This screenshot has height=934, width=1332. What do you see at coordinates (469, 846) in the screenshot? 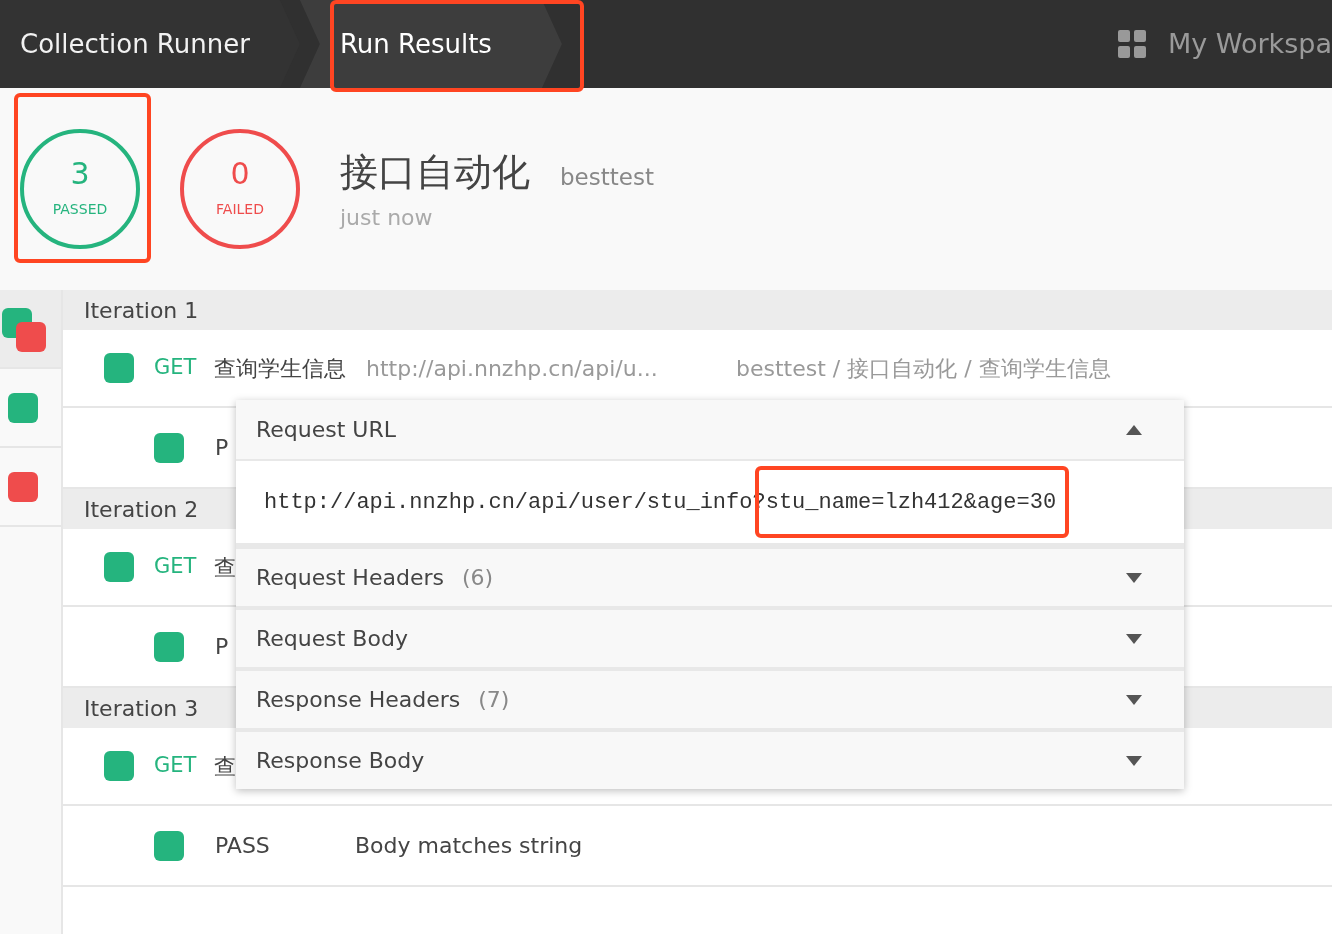
I see `test-name: Body matches string` at bounding box center [469, 846].